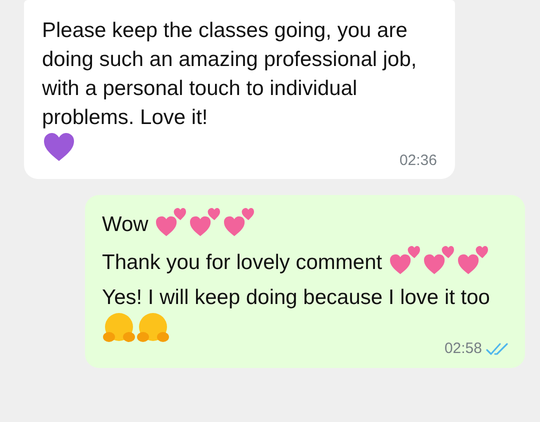  Describe the element at coordinates (463, 348) in the screenshot. I see `message-time: 02:58` at that location.